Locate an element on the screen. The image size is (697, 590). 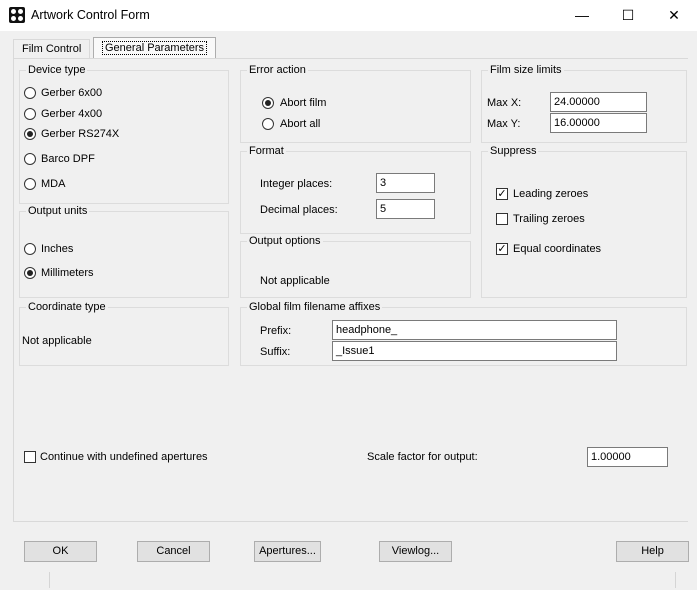
radio-label: MDA is located at coordinates (53, 184).